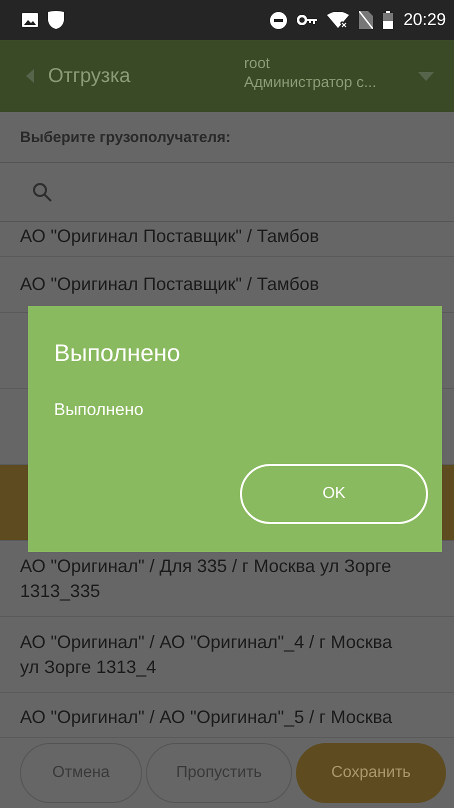 The image size is (454, 808). Describe the element at coordinates (371, 773) in the screenshot. I see `save-button: Сохранить` at that location.